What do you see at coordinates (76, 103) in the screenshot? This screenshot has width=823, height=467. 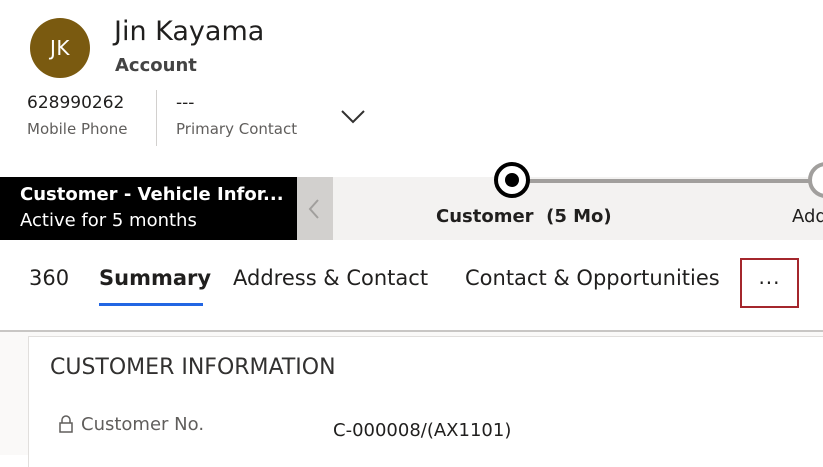 I see `header-field-value: 628990262` at bounding box center [76, 103].